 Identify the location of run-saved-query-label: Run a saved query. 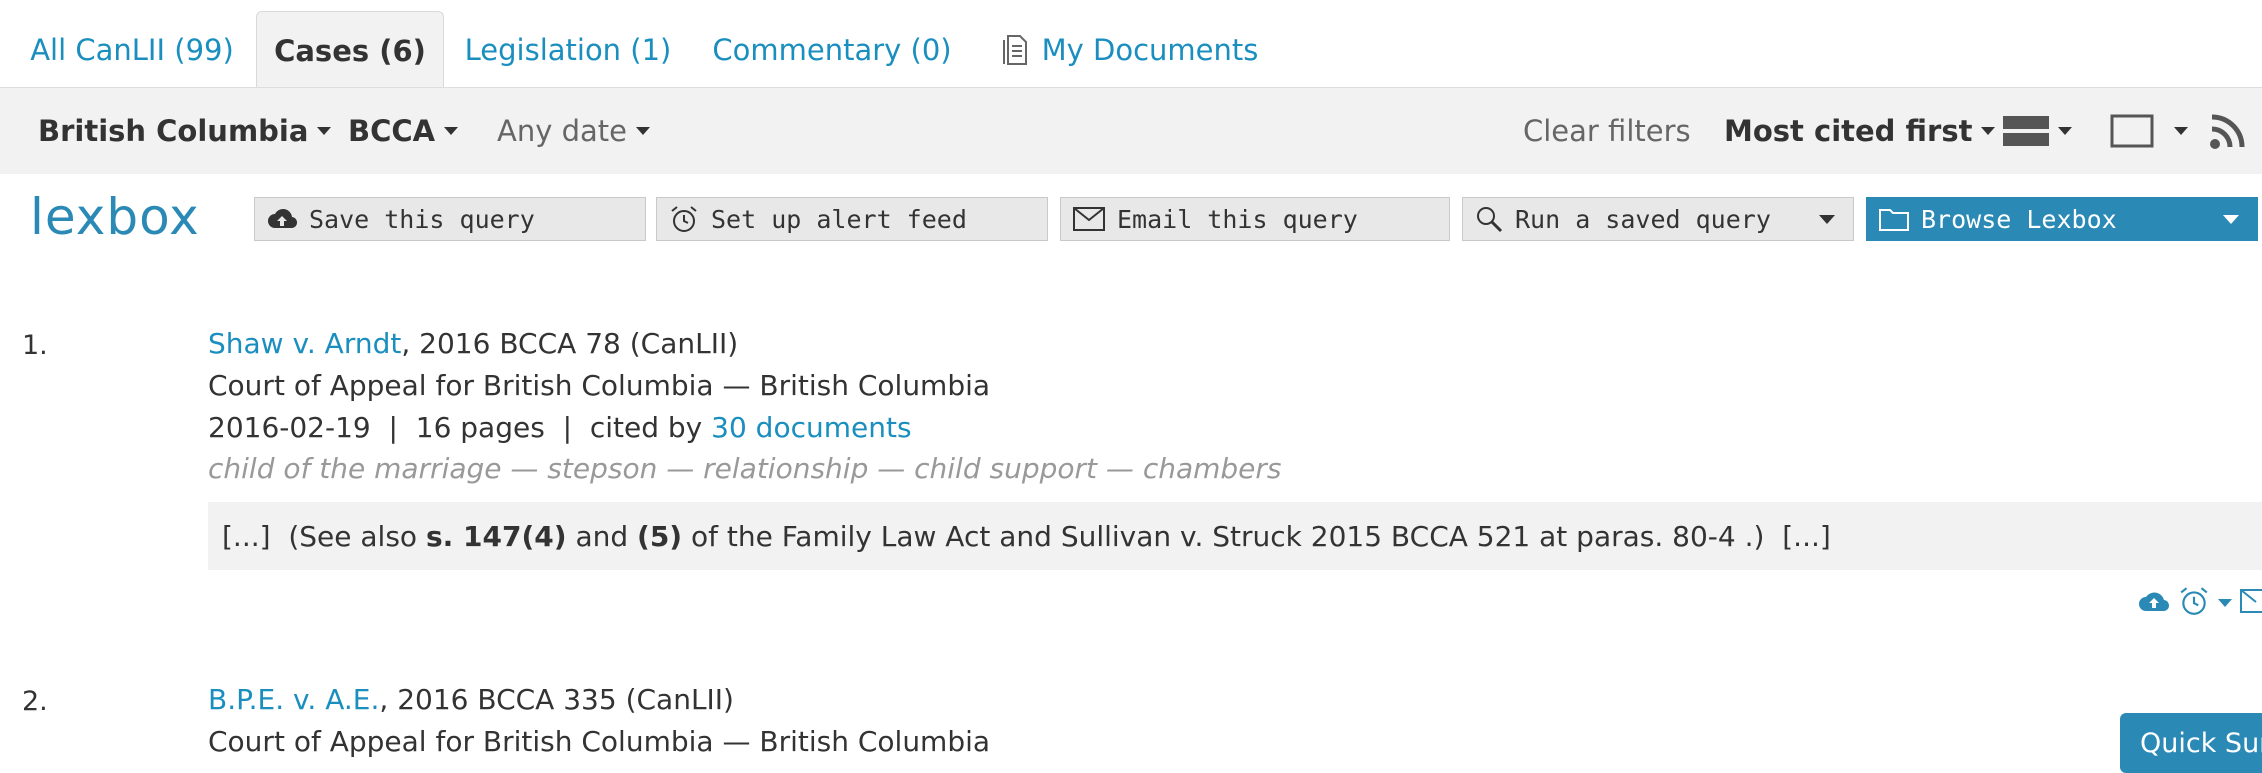
(1643, 219).